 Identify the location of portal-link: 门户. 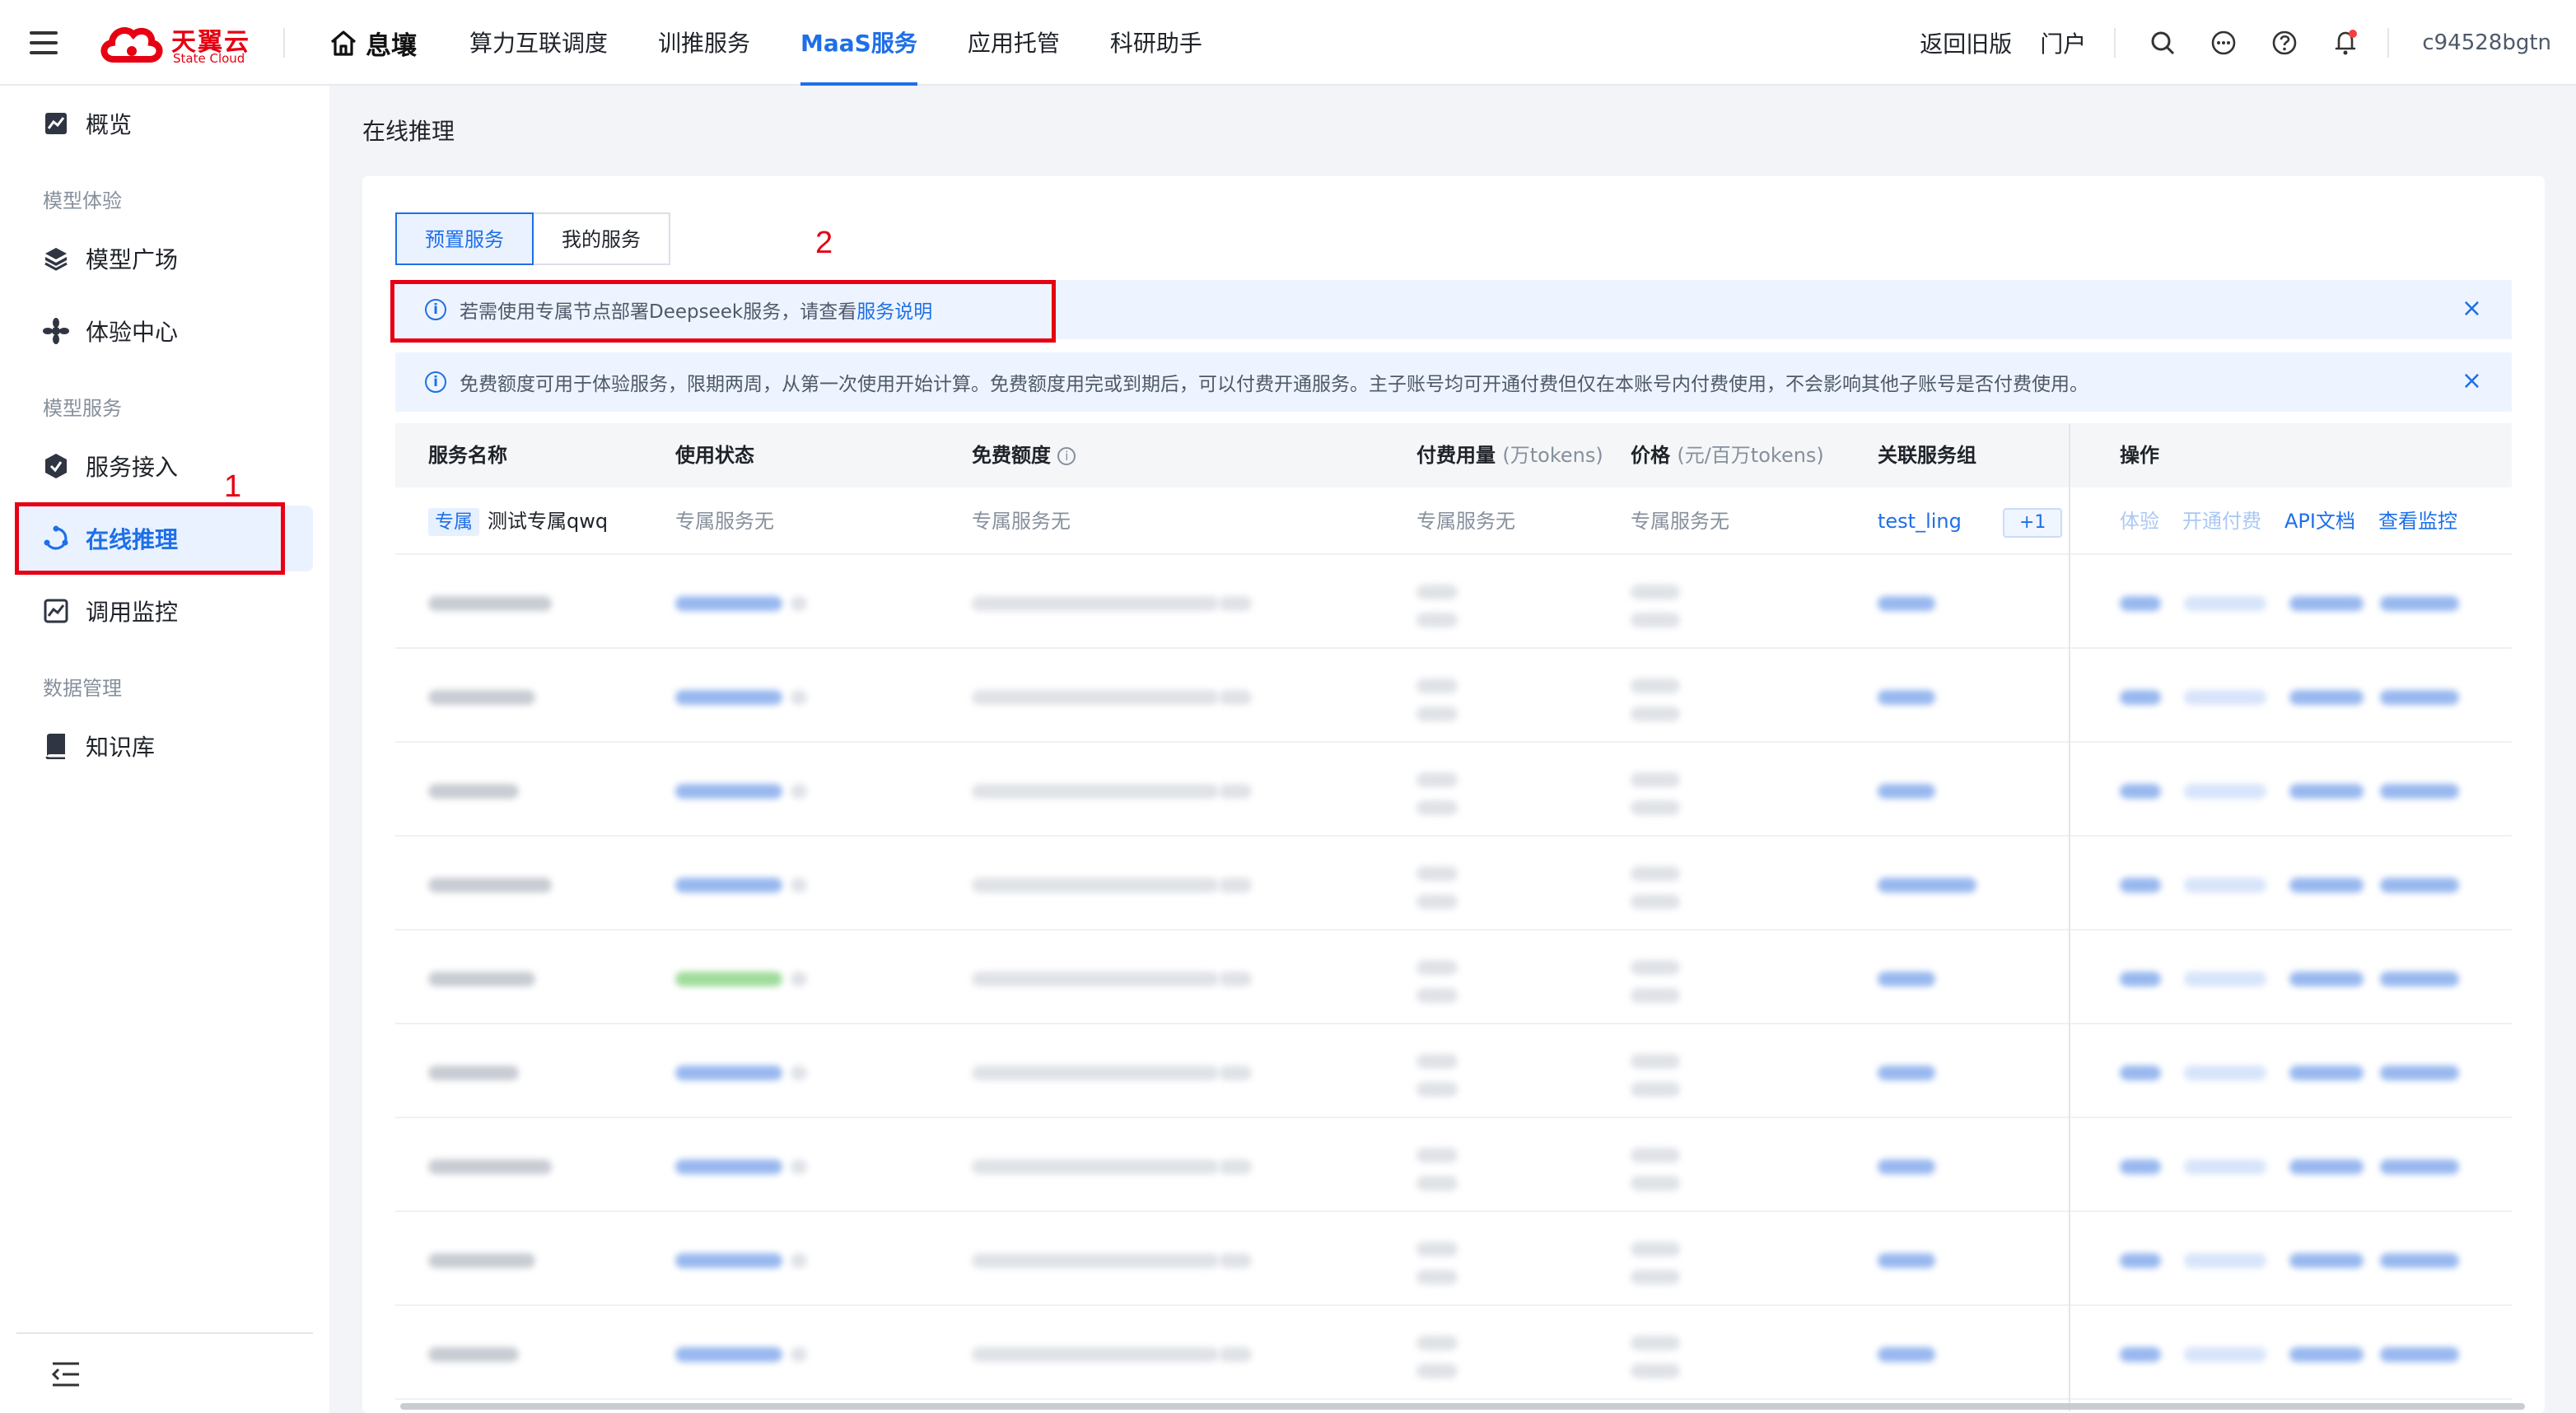
(2063, 42).